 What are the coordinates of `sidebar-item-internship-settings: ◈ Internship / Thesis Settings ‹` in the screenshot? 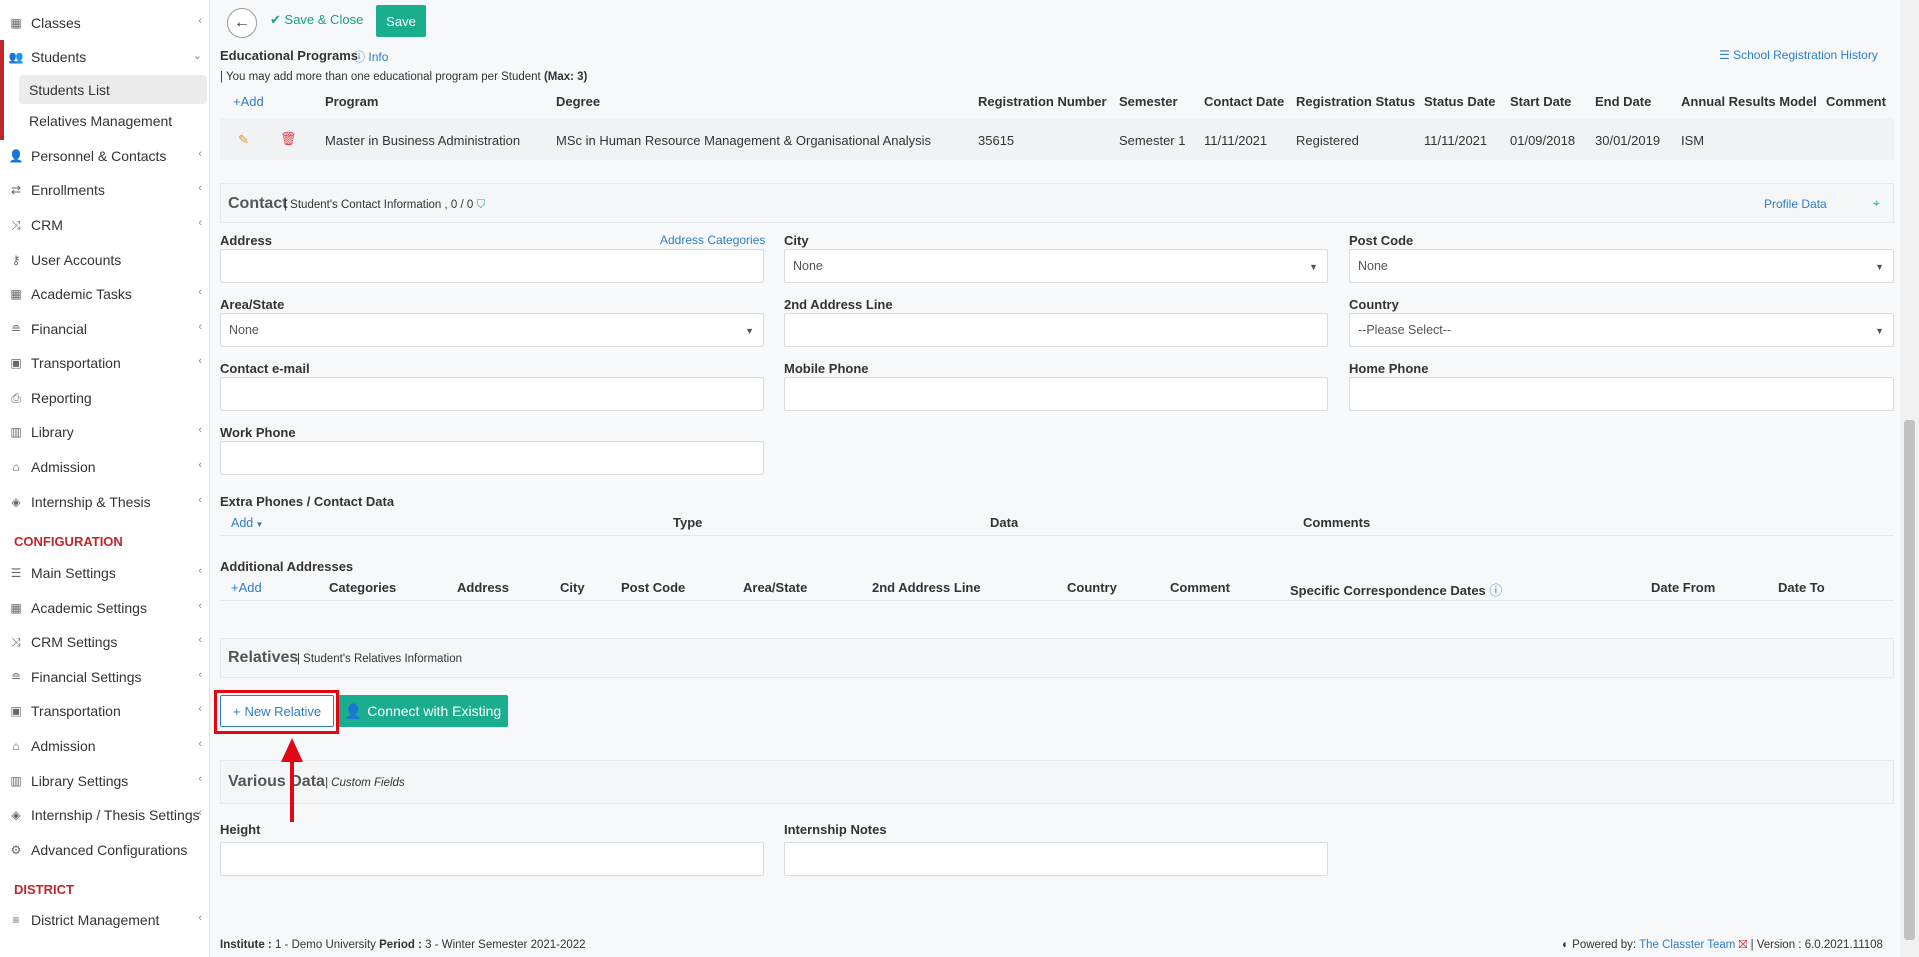 It's located at (104, 815).